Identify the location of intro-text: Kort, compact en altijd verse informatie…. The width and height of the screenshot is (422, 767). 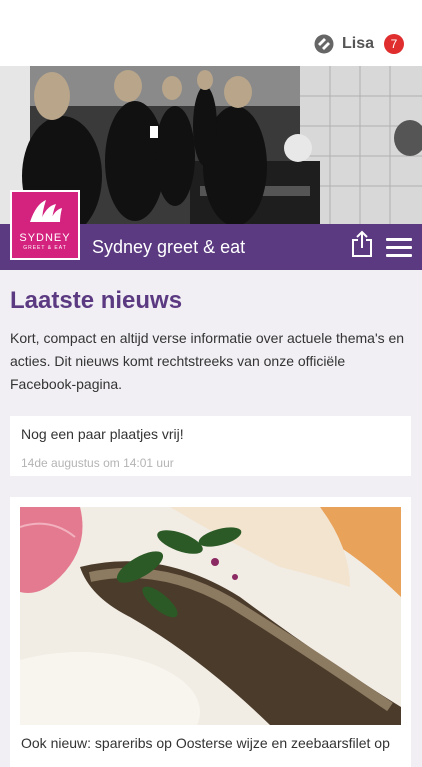
(207, 361).